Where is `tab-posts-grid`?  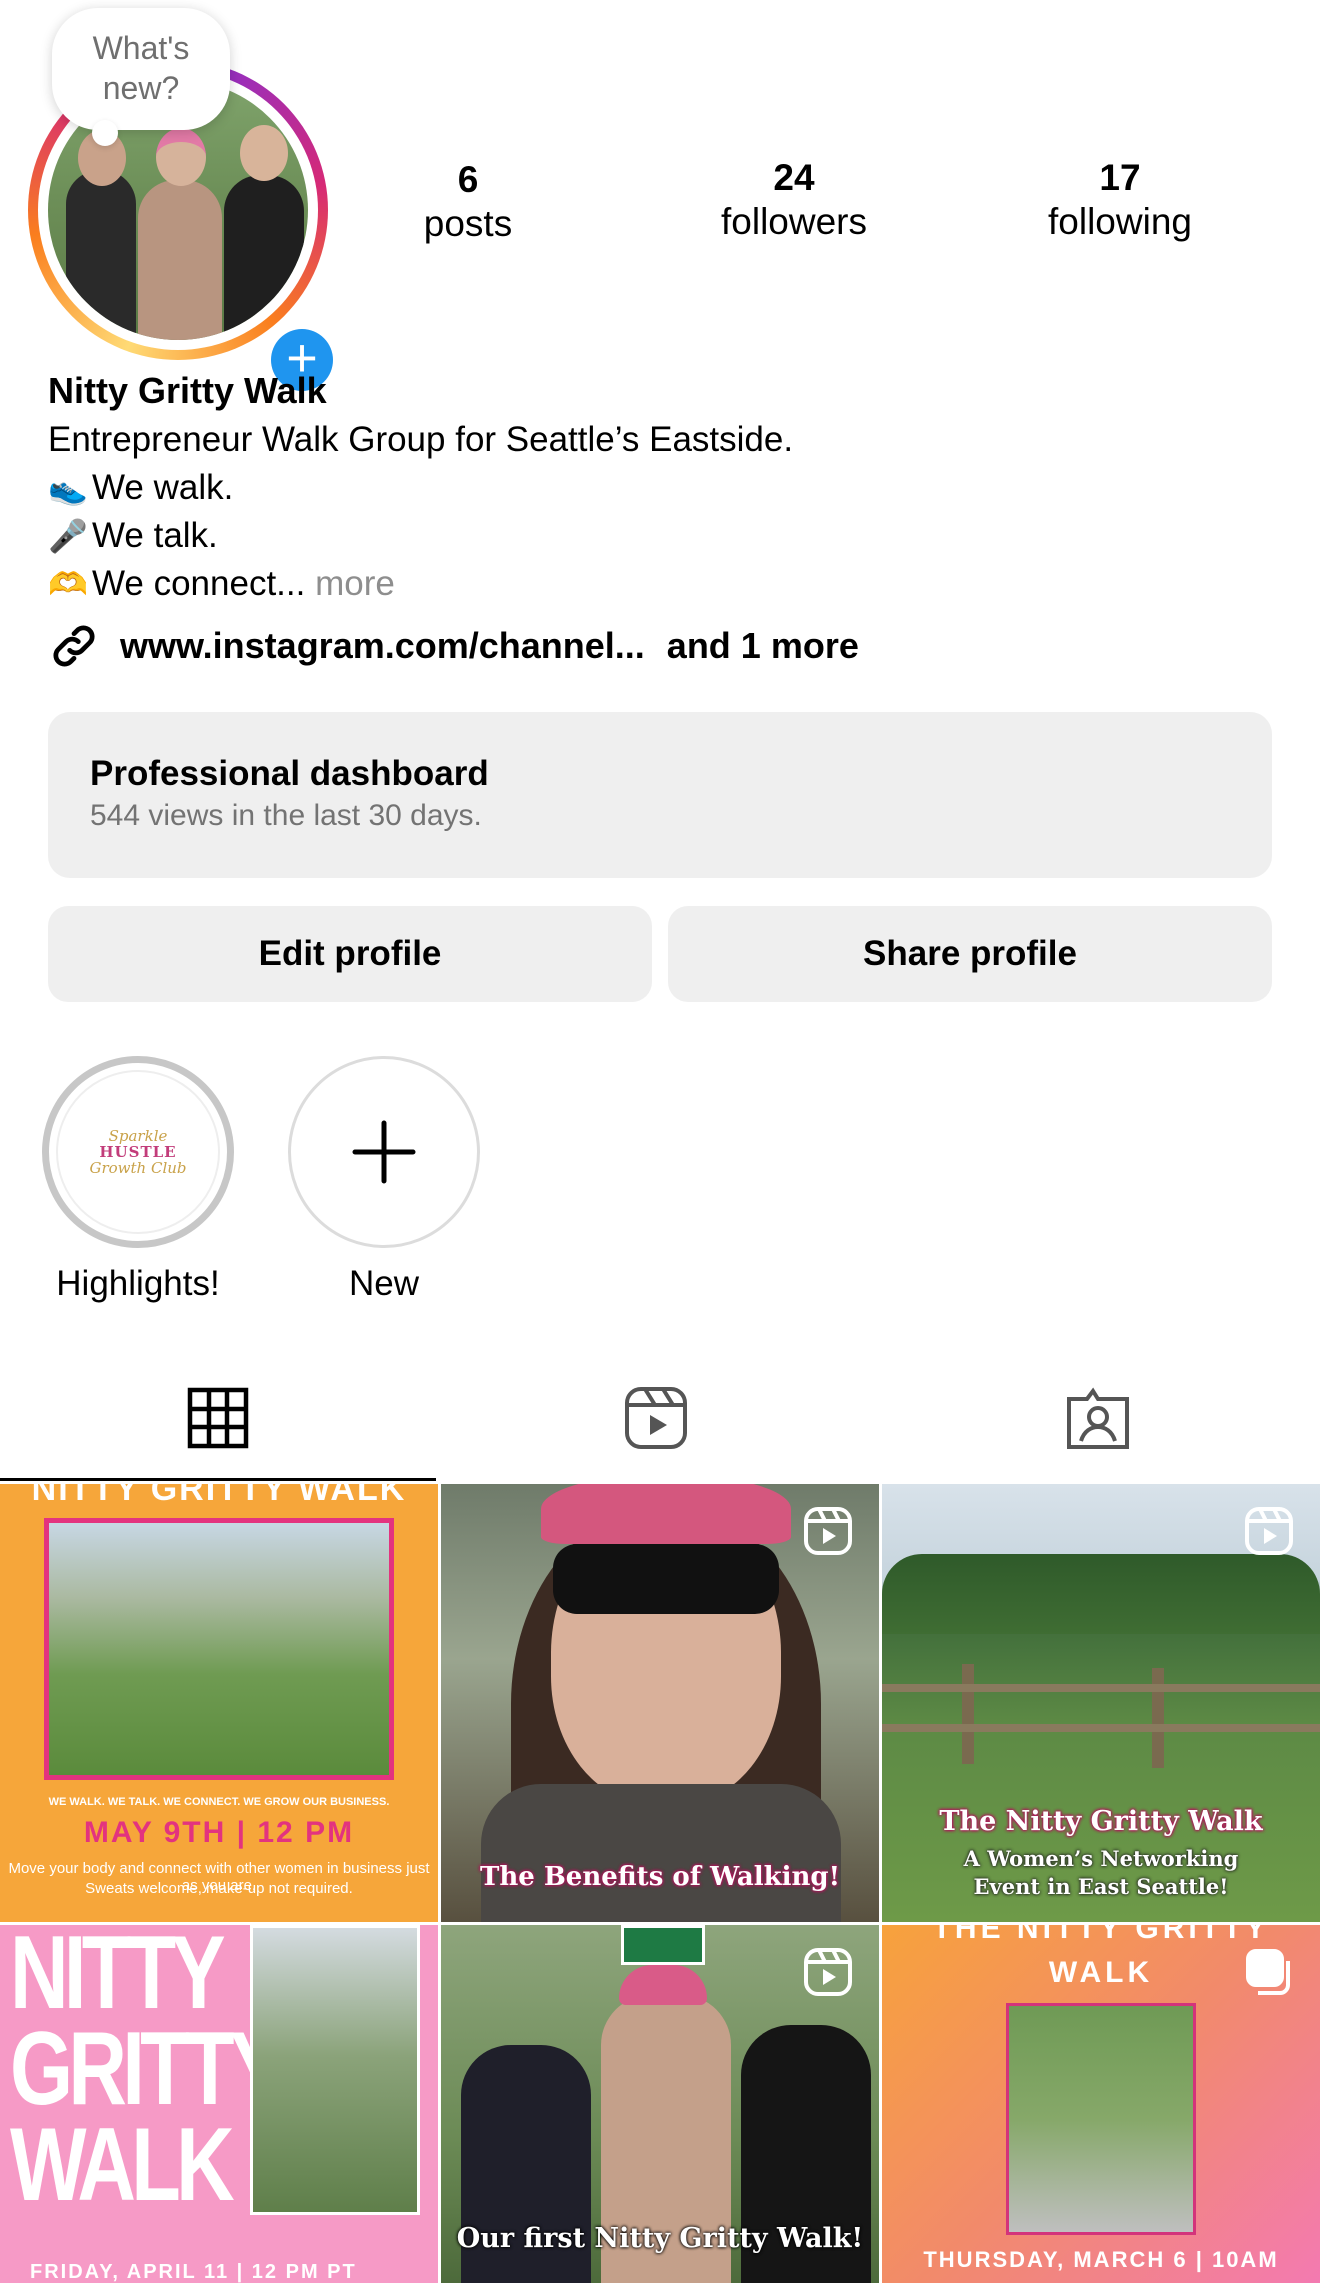
tab-posts-grid is located at coordinates (218, 1418).